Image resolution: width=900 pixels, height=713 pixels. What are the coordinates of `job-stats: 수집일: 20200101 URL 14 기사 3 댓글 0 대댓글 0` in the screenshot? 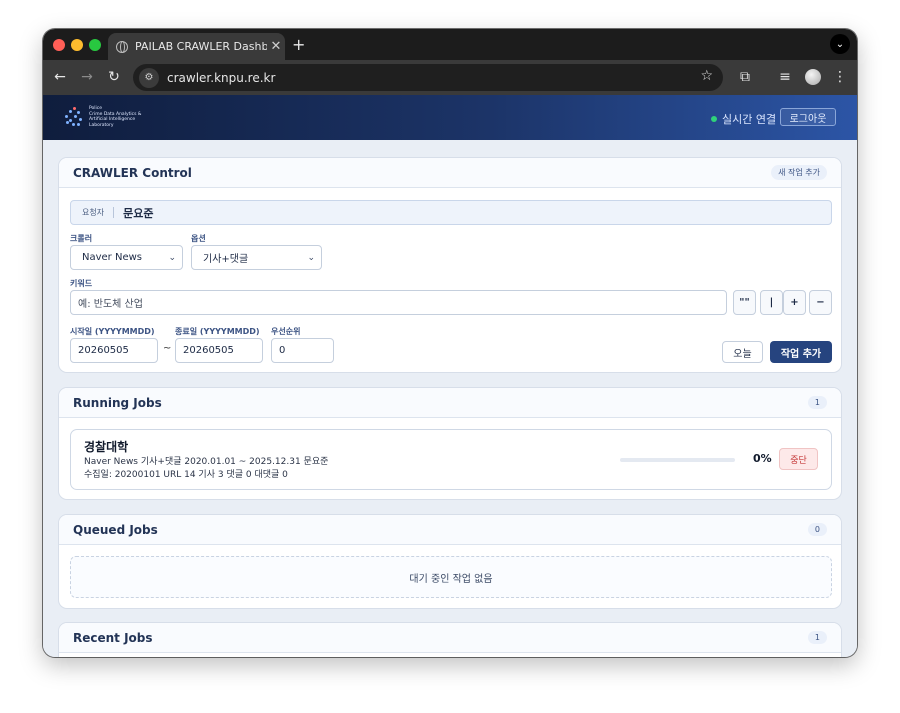 It's located at (186, 475).